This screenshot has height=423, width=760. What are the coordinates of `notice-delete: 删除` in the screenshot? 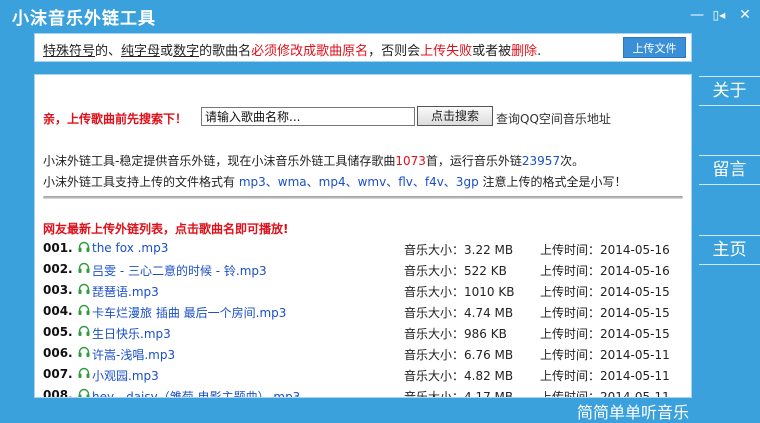 It's located at (524, 51).